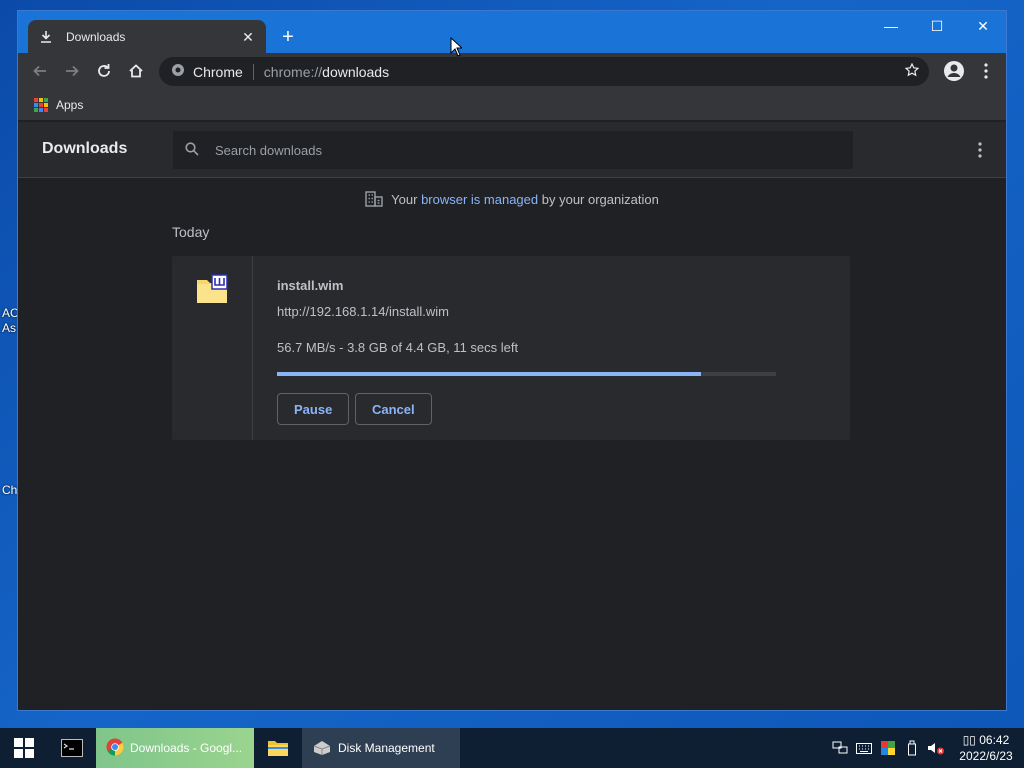 Image resolution: width=1024 pixels, height=768 pixels. I want to click on file-explorer-icon, so click(278, 748).